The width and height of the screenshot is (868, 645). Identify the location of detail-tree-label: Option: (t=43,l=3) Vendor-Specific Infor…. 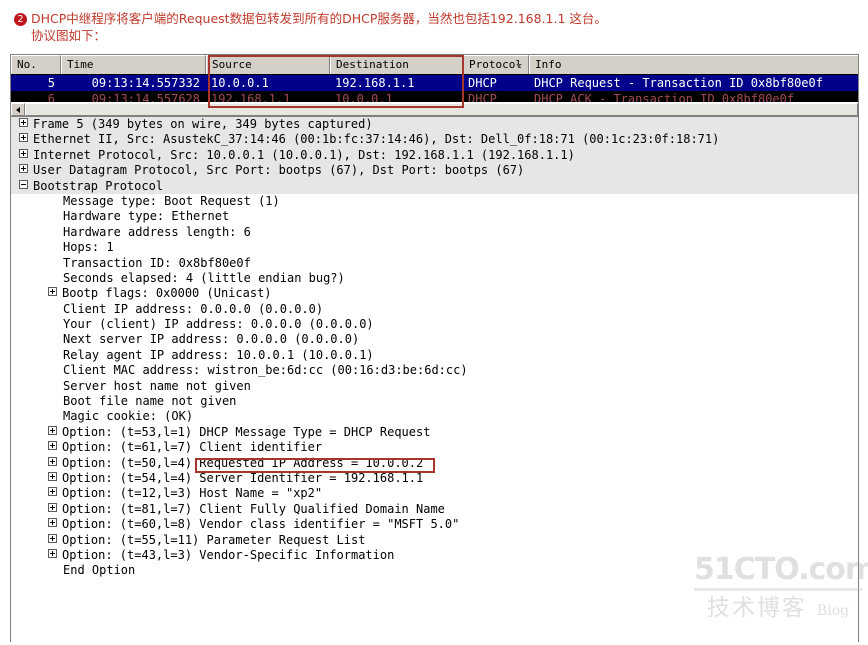
(228, 554).